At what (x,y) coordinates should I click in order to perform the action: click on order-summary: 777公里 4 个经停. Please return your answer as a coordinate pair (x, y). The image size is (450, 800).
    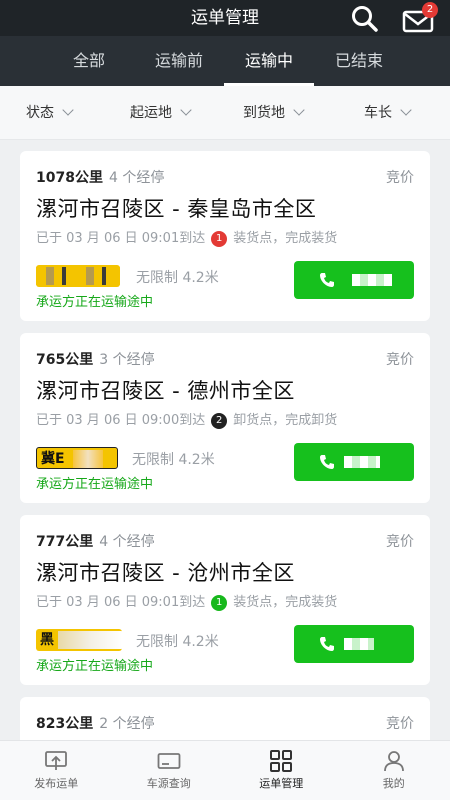
    Looking at the image, I should click on (95, 541).